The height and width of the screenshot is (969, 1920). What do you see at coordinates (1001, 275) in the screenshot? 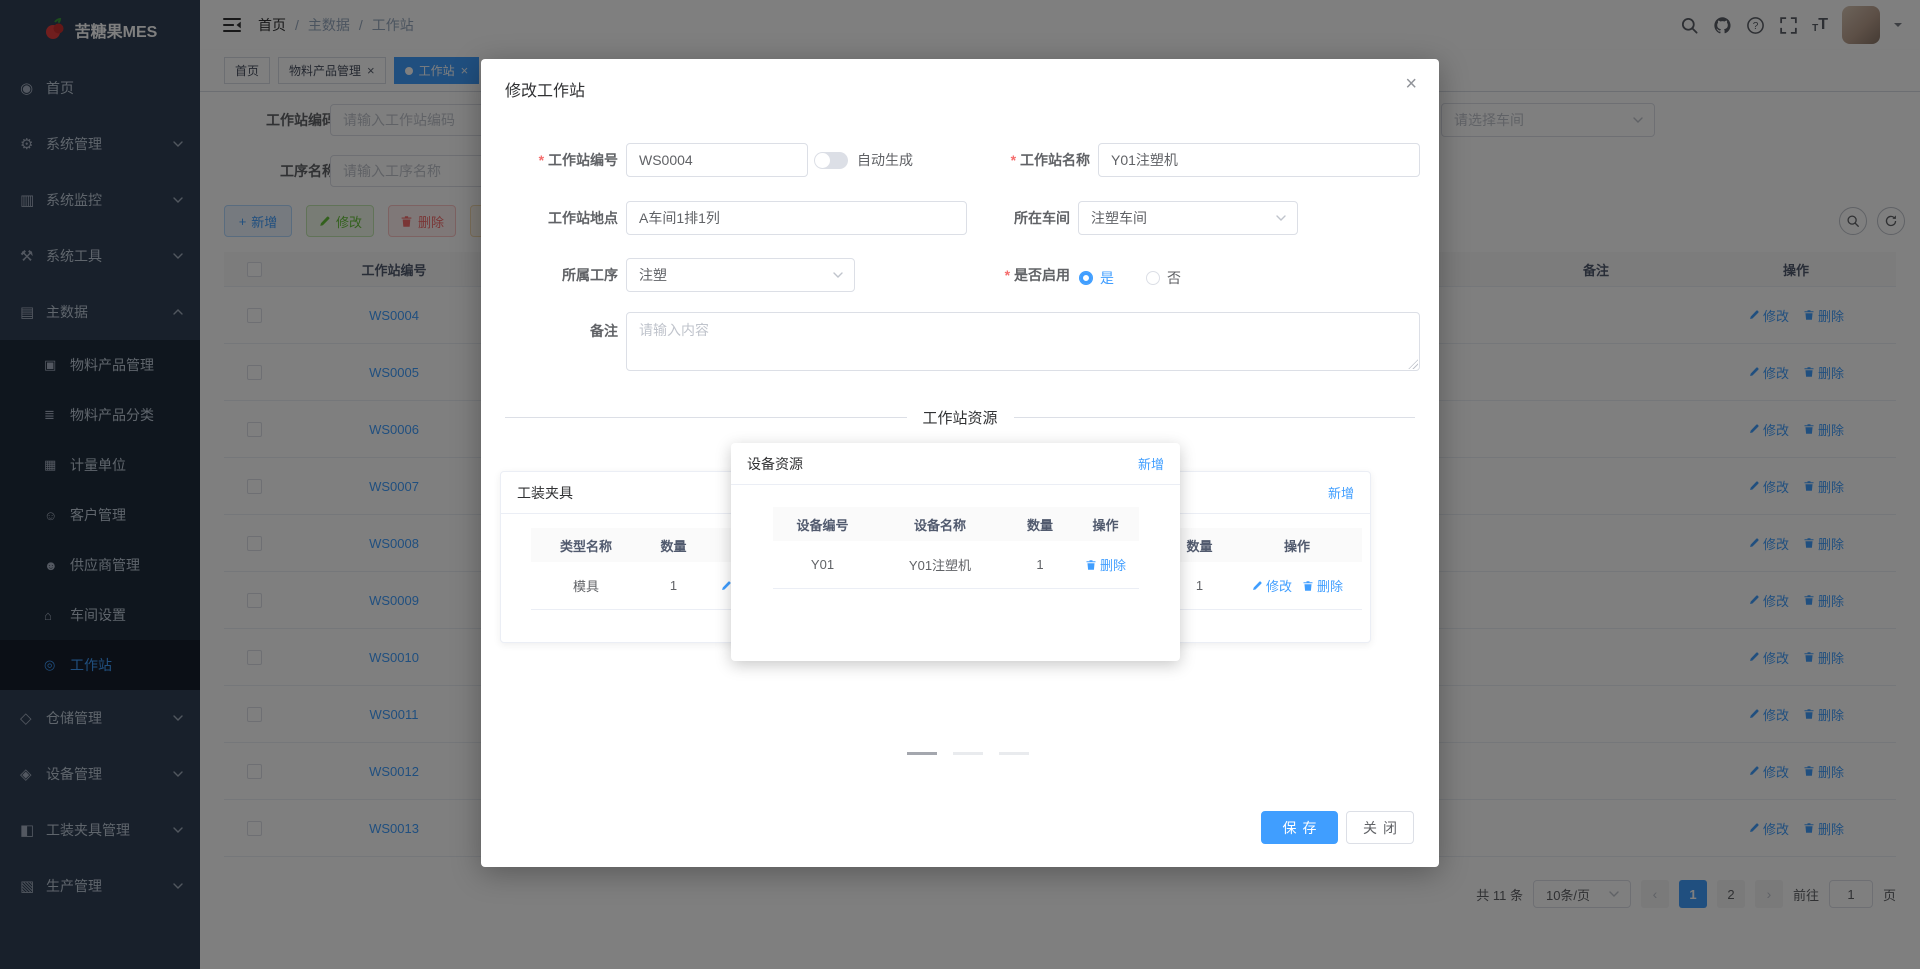
I see `enabled-label: 是否启用` at bounding box center [1001, 275].